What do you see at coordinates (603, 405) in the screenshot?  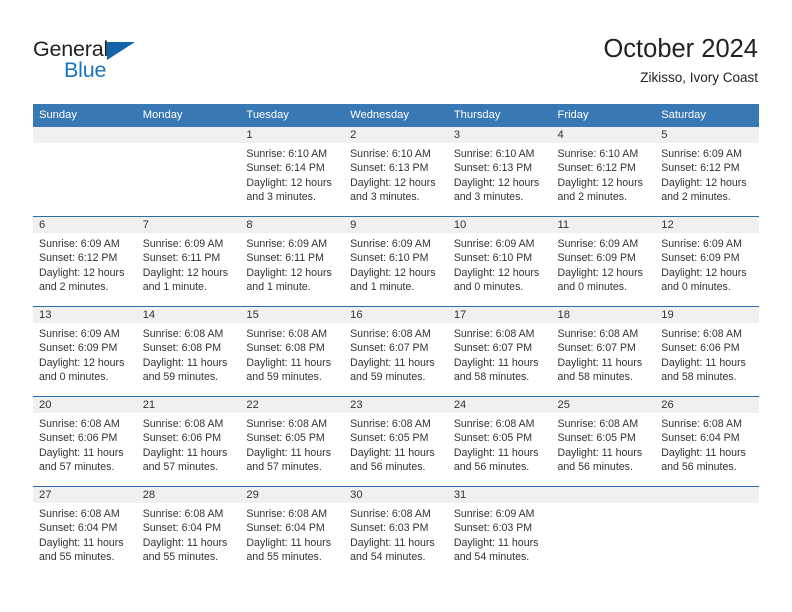 I see `day-number: 25` at bounding box center [603, 405].